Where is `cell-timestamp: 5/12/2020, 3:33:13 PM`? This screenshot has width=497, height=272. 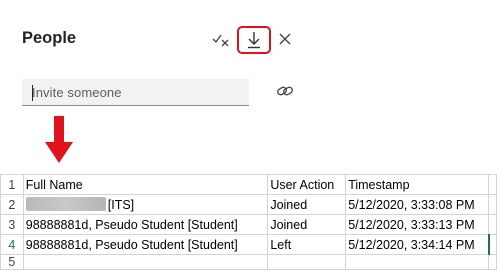 cell-timestamp: 5/12/2020, 3:33:13 PM is located at coordinates (417, 224).